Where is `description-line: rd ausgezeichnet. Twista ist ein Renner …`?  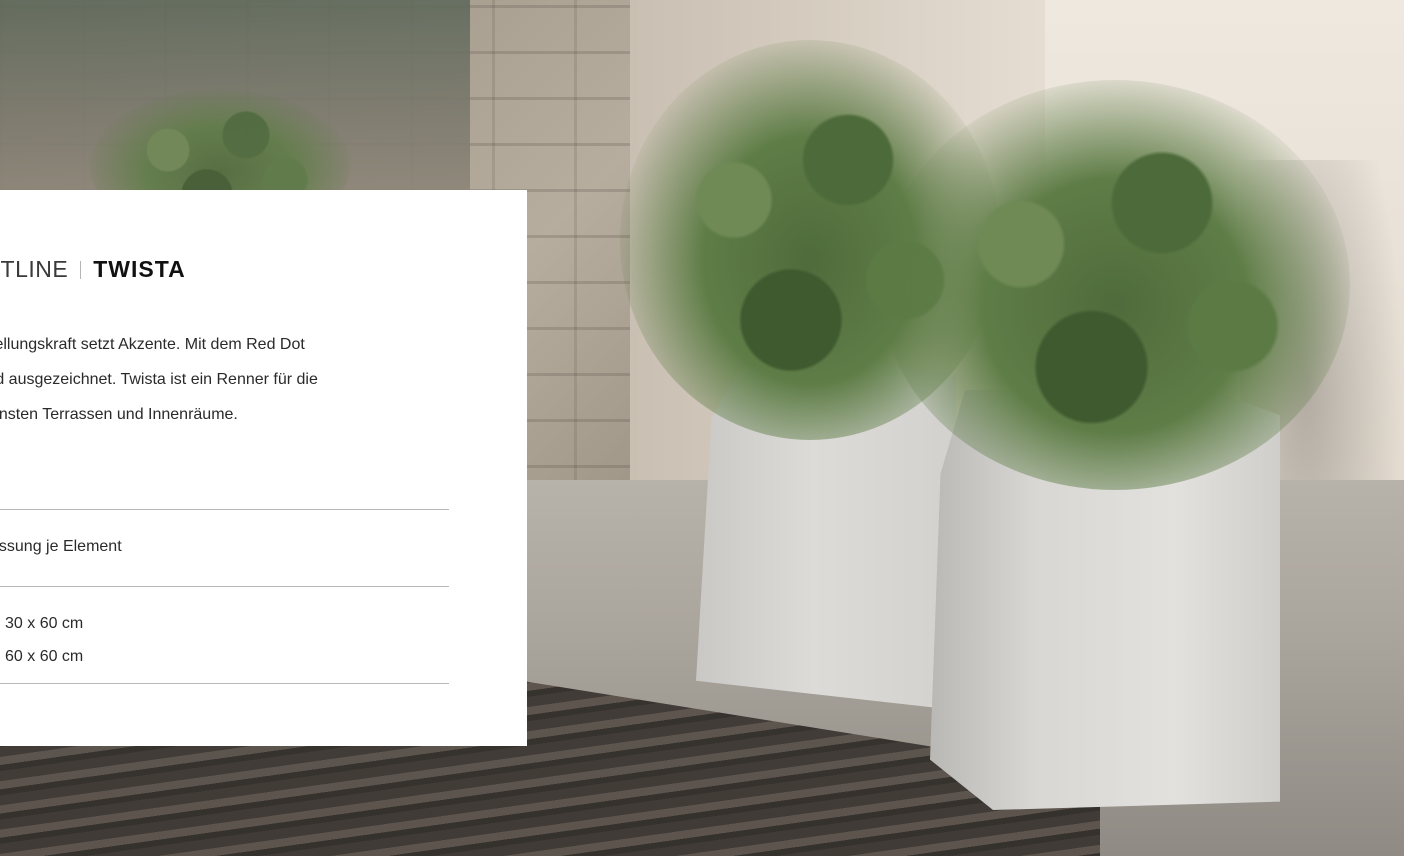
description-line: rd ausgezeichnet. Twista ist ein Renner … is located at coordinates (159, 379).